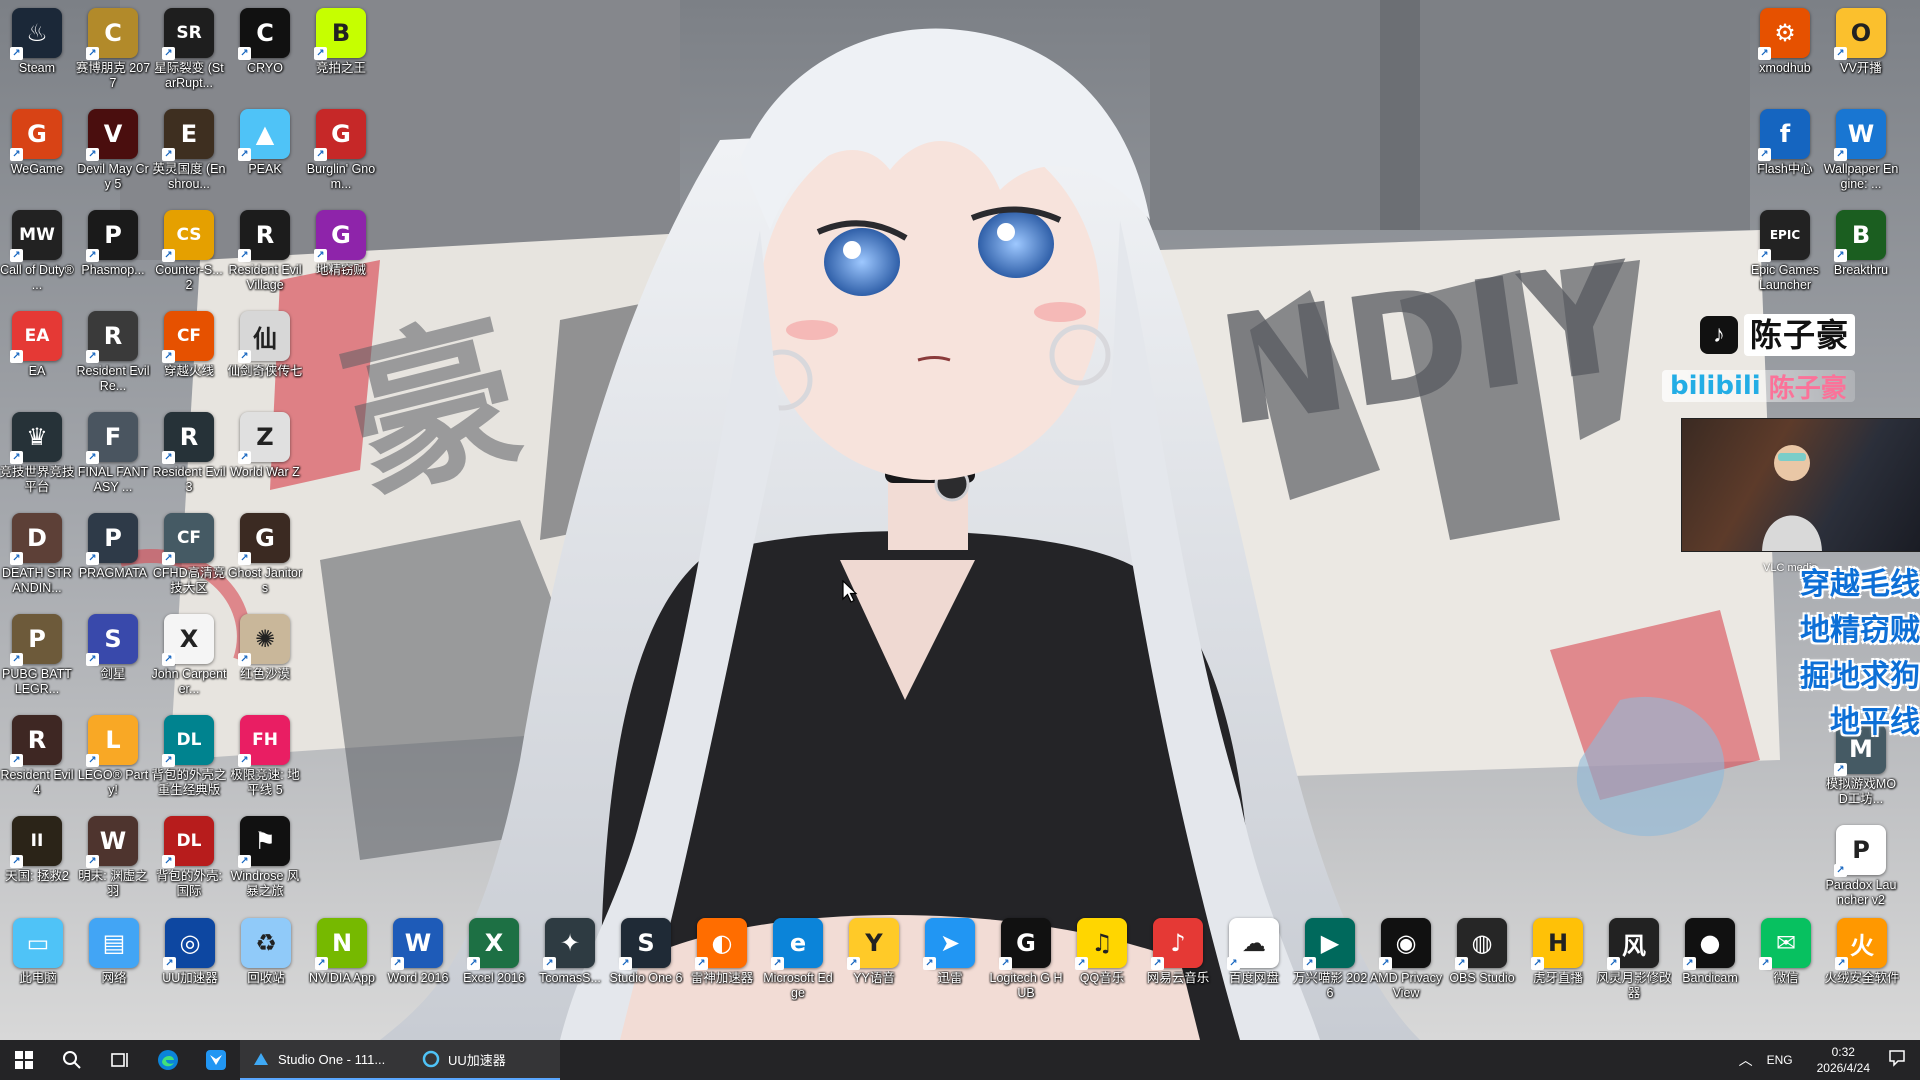 This screenshot has width=1920, height=1080. Describe the element at coordinates (37, 54) in the screenshot. I see `desktop-icon: ♨Steam` at that location.